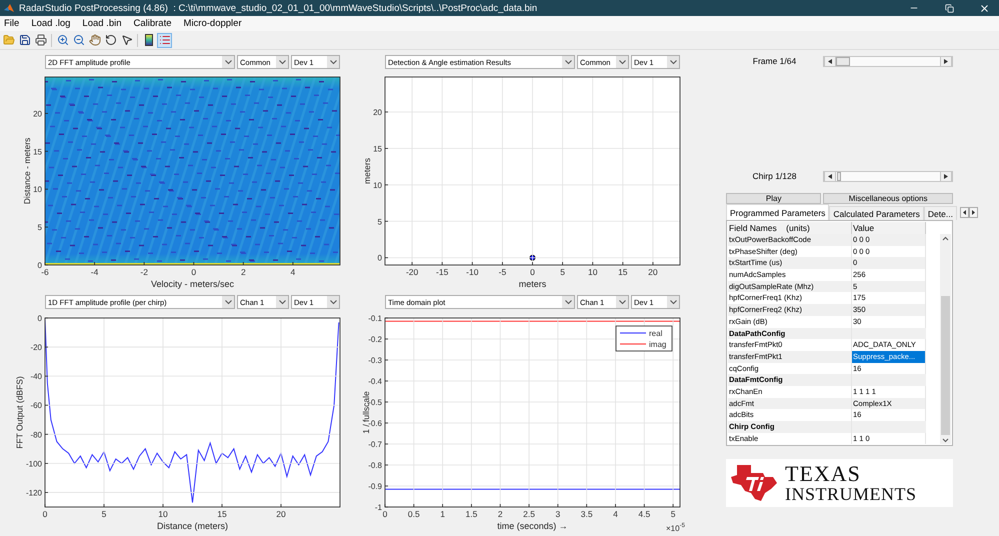 The height and width of the screenshot is (536, 999). What do you see at coordinates (24, 40) in the screenshot?
I see `save-button` at bounding box center [24, 40].